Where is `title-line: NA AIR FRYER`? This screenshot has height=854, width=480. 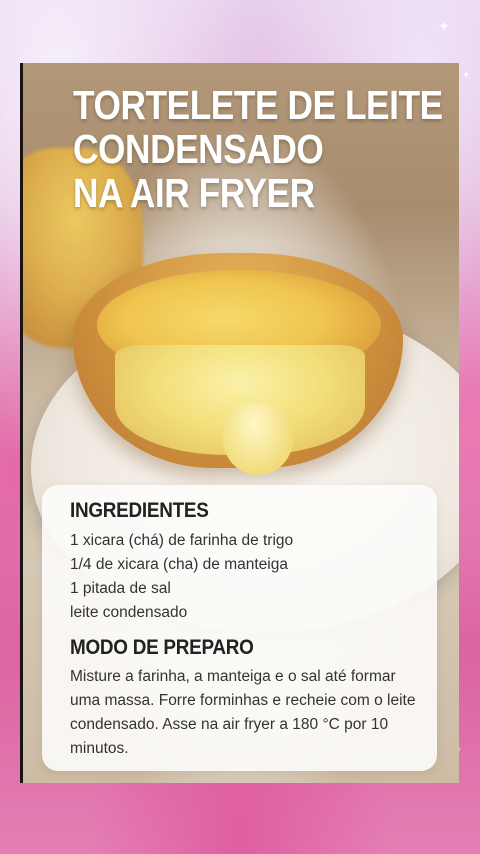 title-line: NA AIR FRYER is located at coordinates (194, 193).